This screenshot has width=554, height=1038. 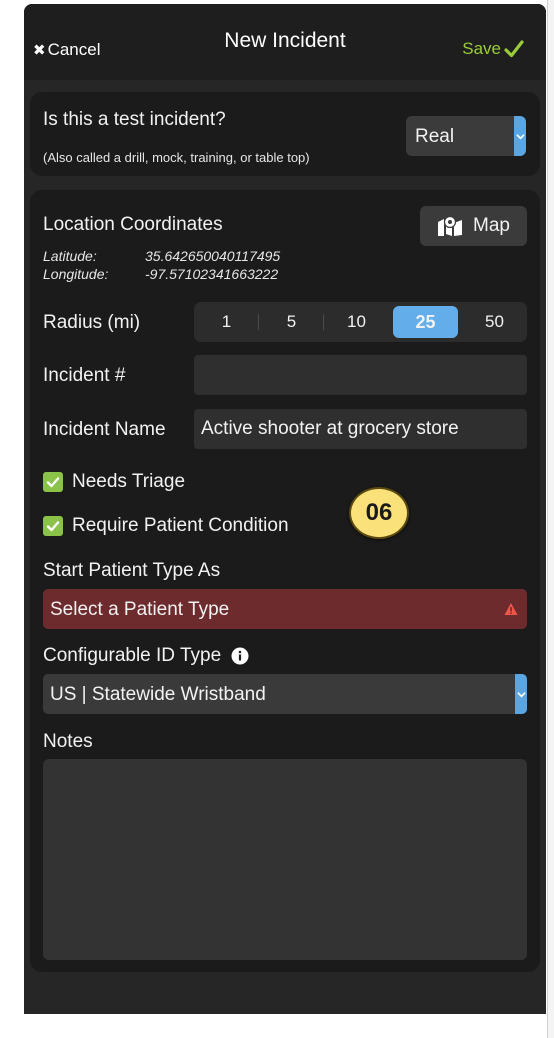 I want to click on latitude-value: 35.642650040117495, so click(x=213, y=256).